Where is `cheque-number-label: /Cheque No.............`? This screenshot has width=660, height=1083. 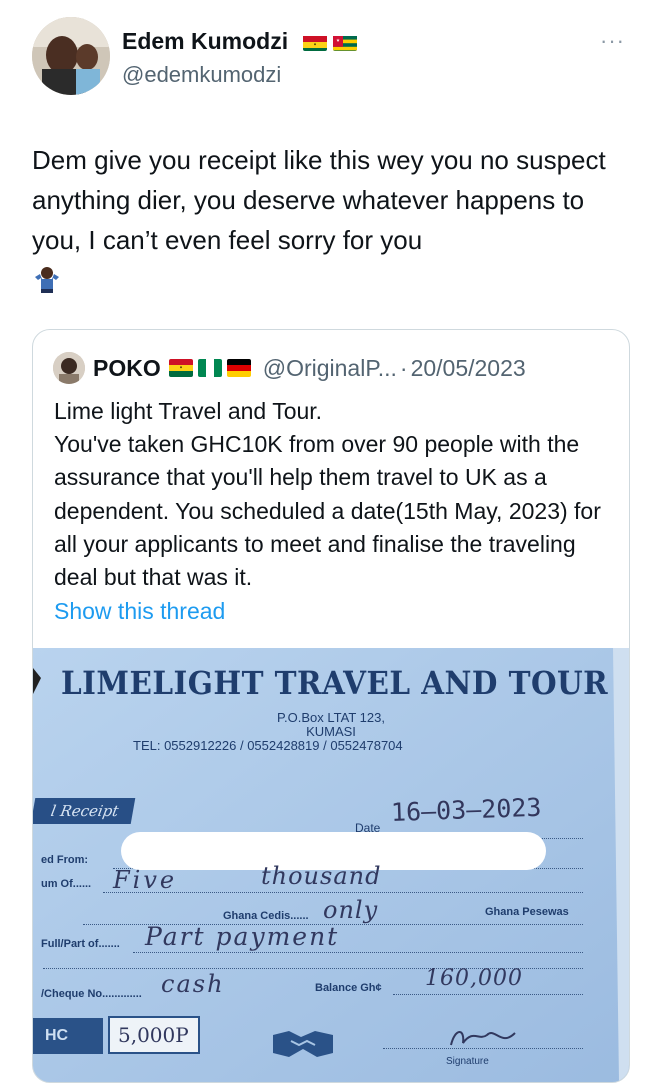 cheque-number-label: /Cheque No............. is located at coordinates (91, 994).